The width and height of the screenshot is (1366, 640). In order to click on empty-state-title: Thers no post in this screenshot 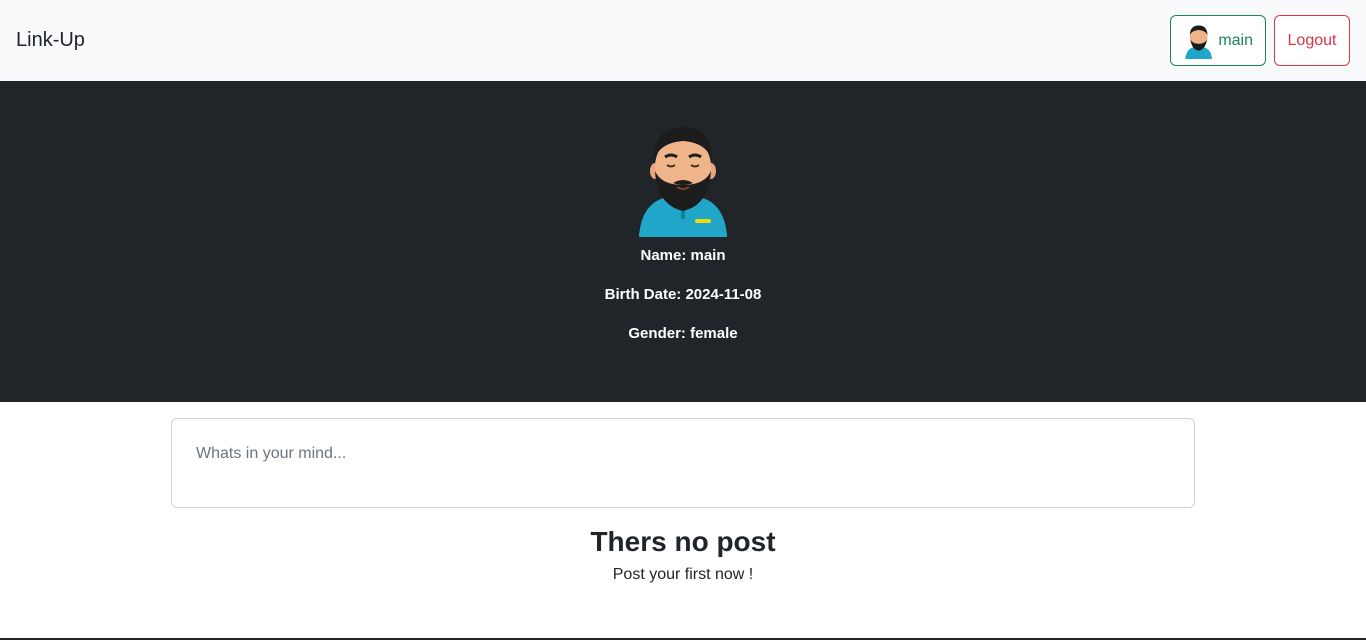, I will do `click(683, 541)`.